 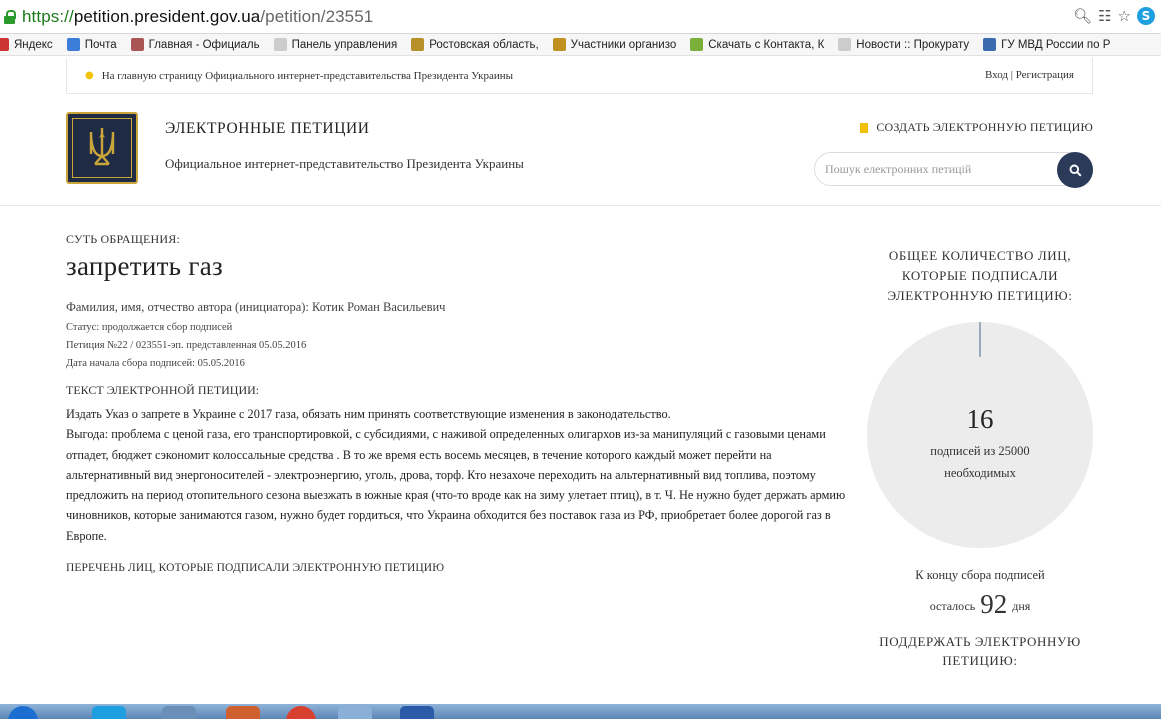 I want to click on count-required-word: необходимых, so click(x=980, y=473).